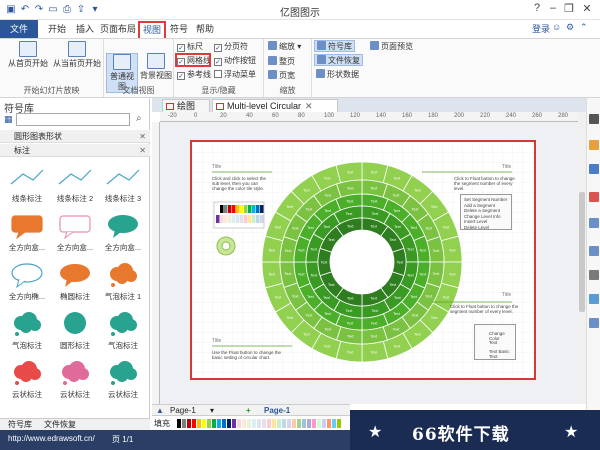  What do you see at coordinates (584, 27) in the screenshot?
I see `ribbon-collapse-icon: ⌃` at bounding box center [584, 27].